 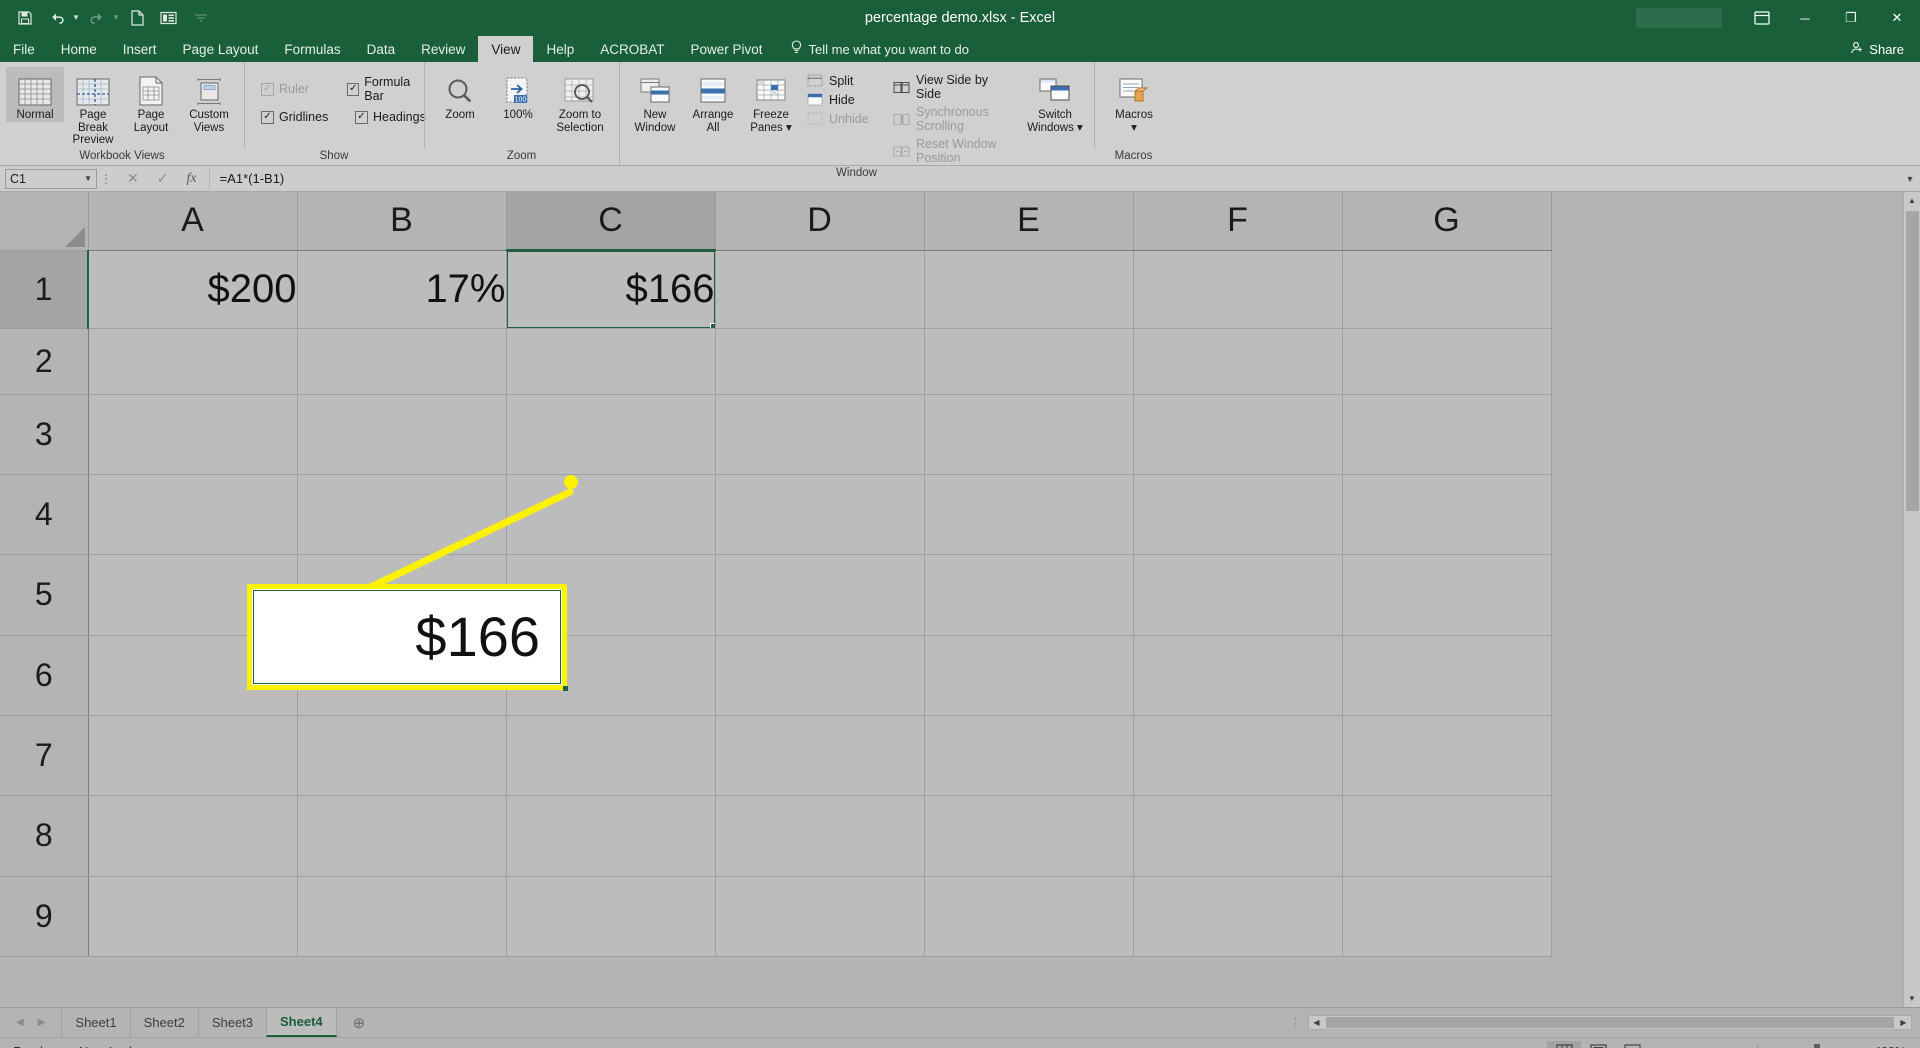 What do you see at coordinates (402, 361) in the screenshot?
I see `cell-b2` at bounding box center [402, 361].